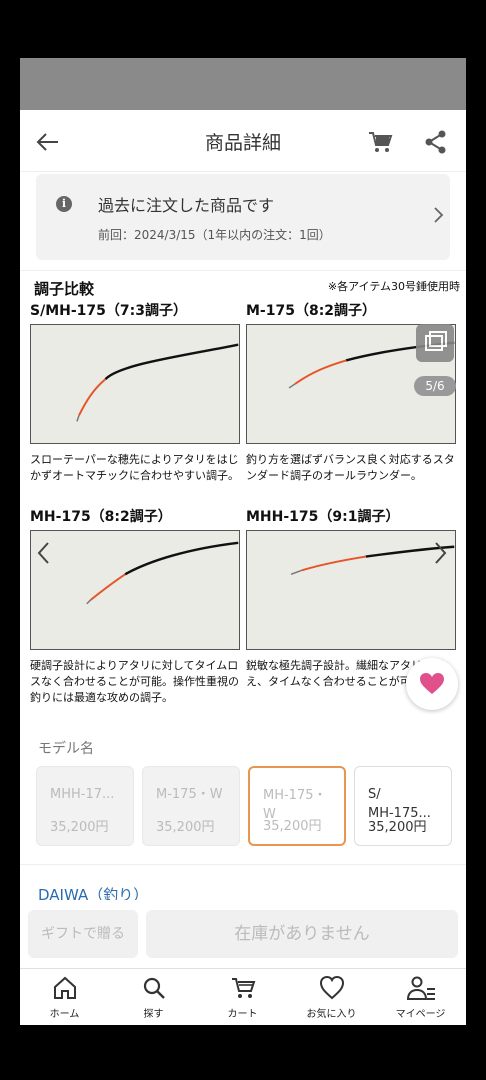  I want to click on tab-label: マイページ, so click(420, 1014).